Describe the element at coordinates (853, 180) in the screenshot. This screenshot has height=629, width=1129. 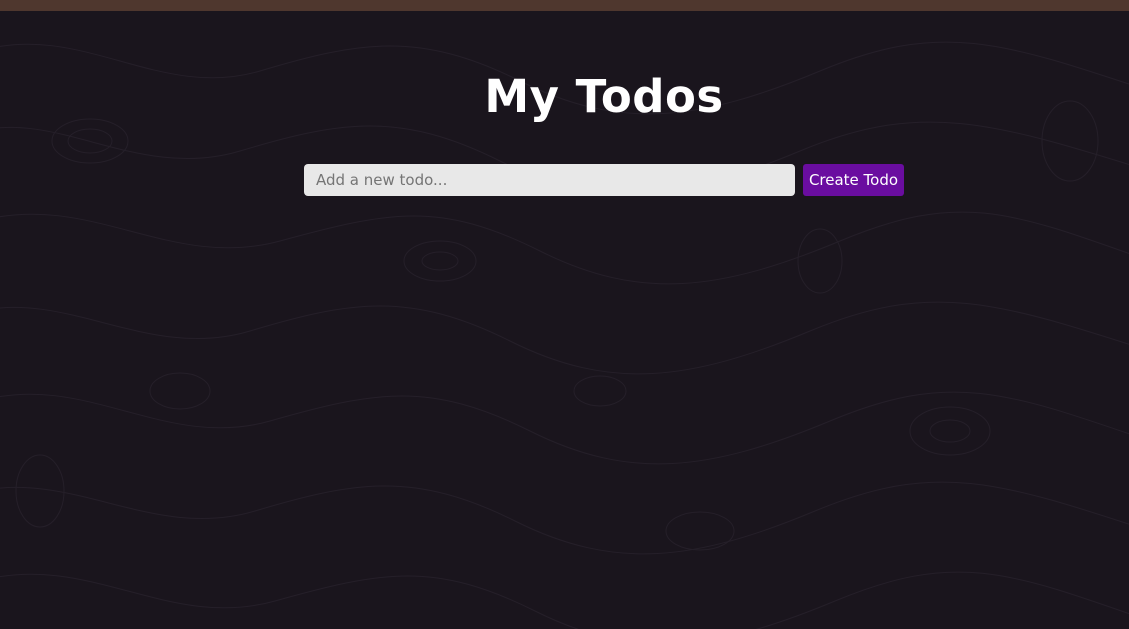
I see `create-todo-button: Create Todo` at that location.